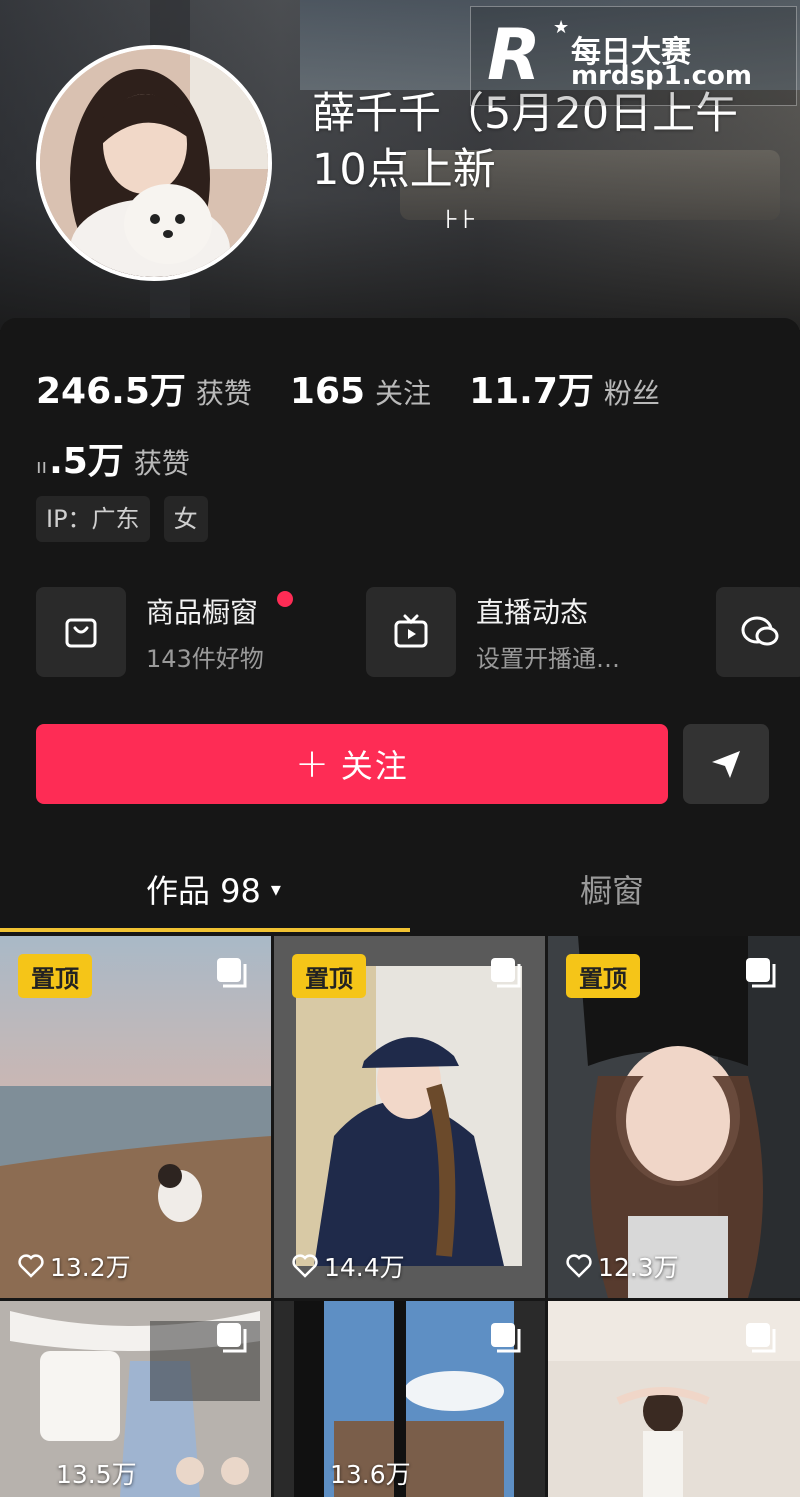 Image resolution: width=800 pixels, height=1497 pixels. Describe the element at coordinates (661, 76) in the screenshot. I see `watermark-url: mrdsp1.com` at that location.